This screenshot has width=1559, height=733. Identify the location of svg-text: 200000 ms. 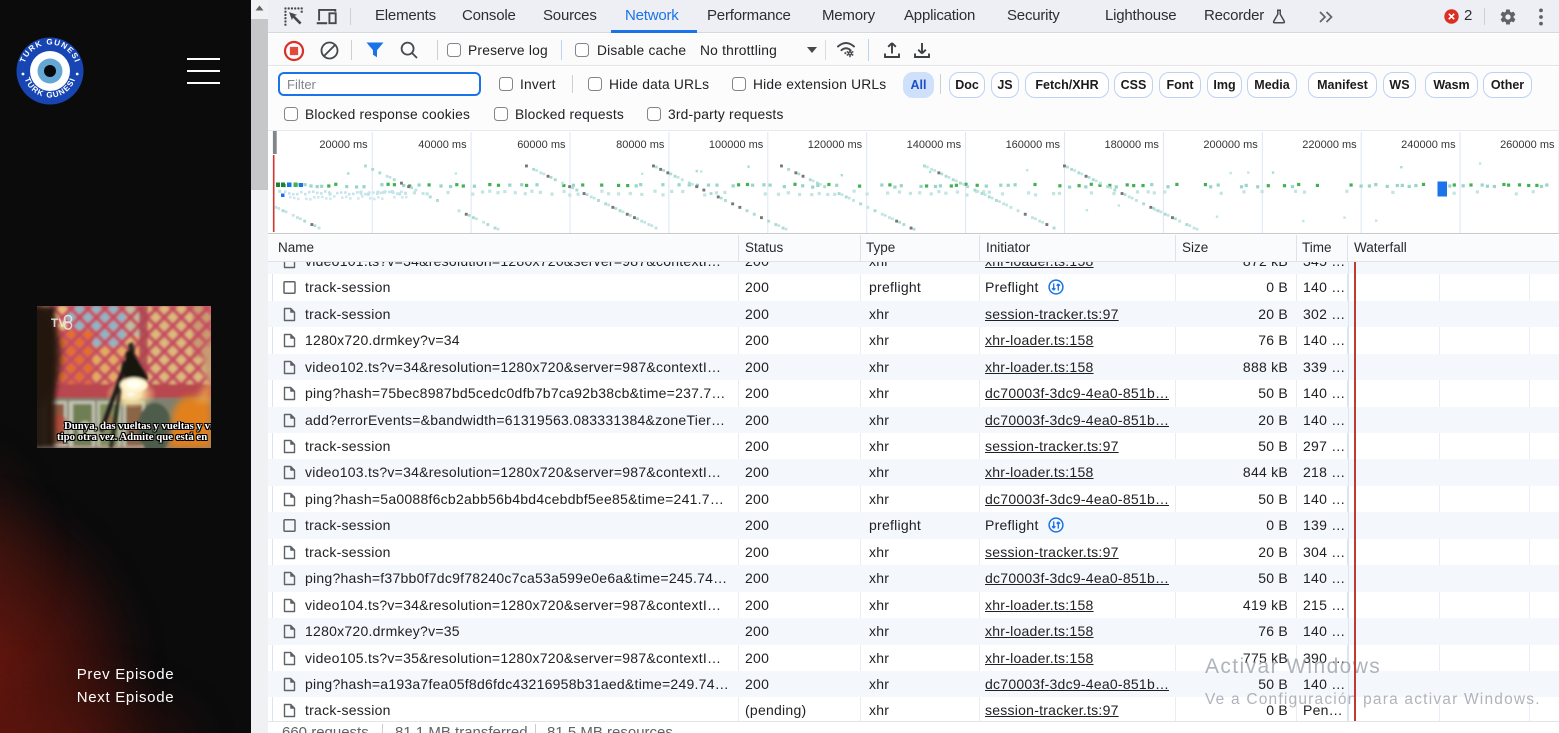
(1230, 145).